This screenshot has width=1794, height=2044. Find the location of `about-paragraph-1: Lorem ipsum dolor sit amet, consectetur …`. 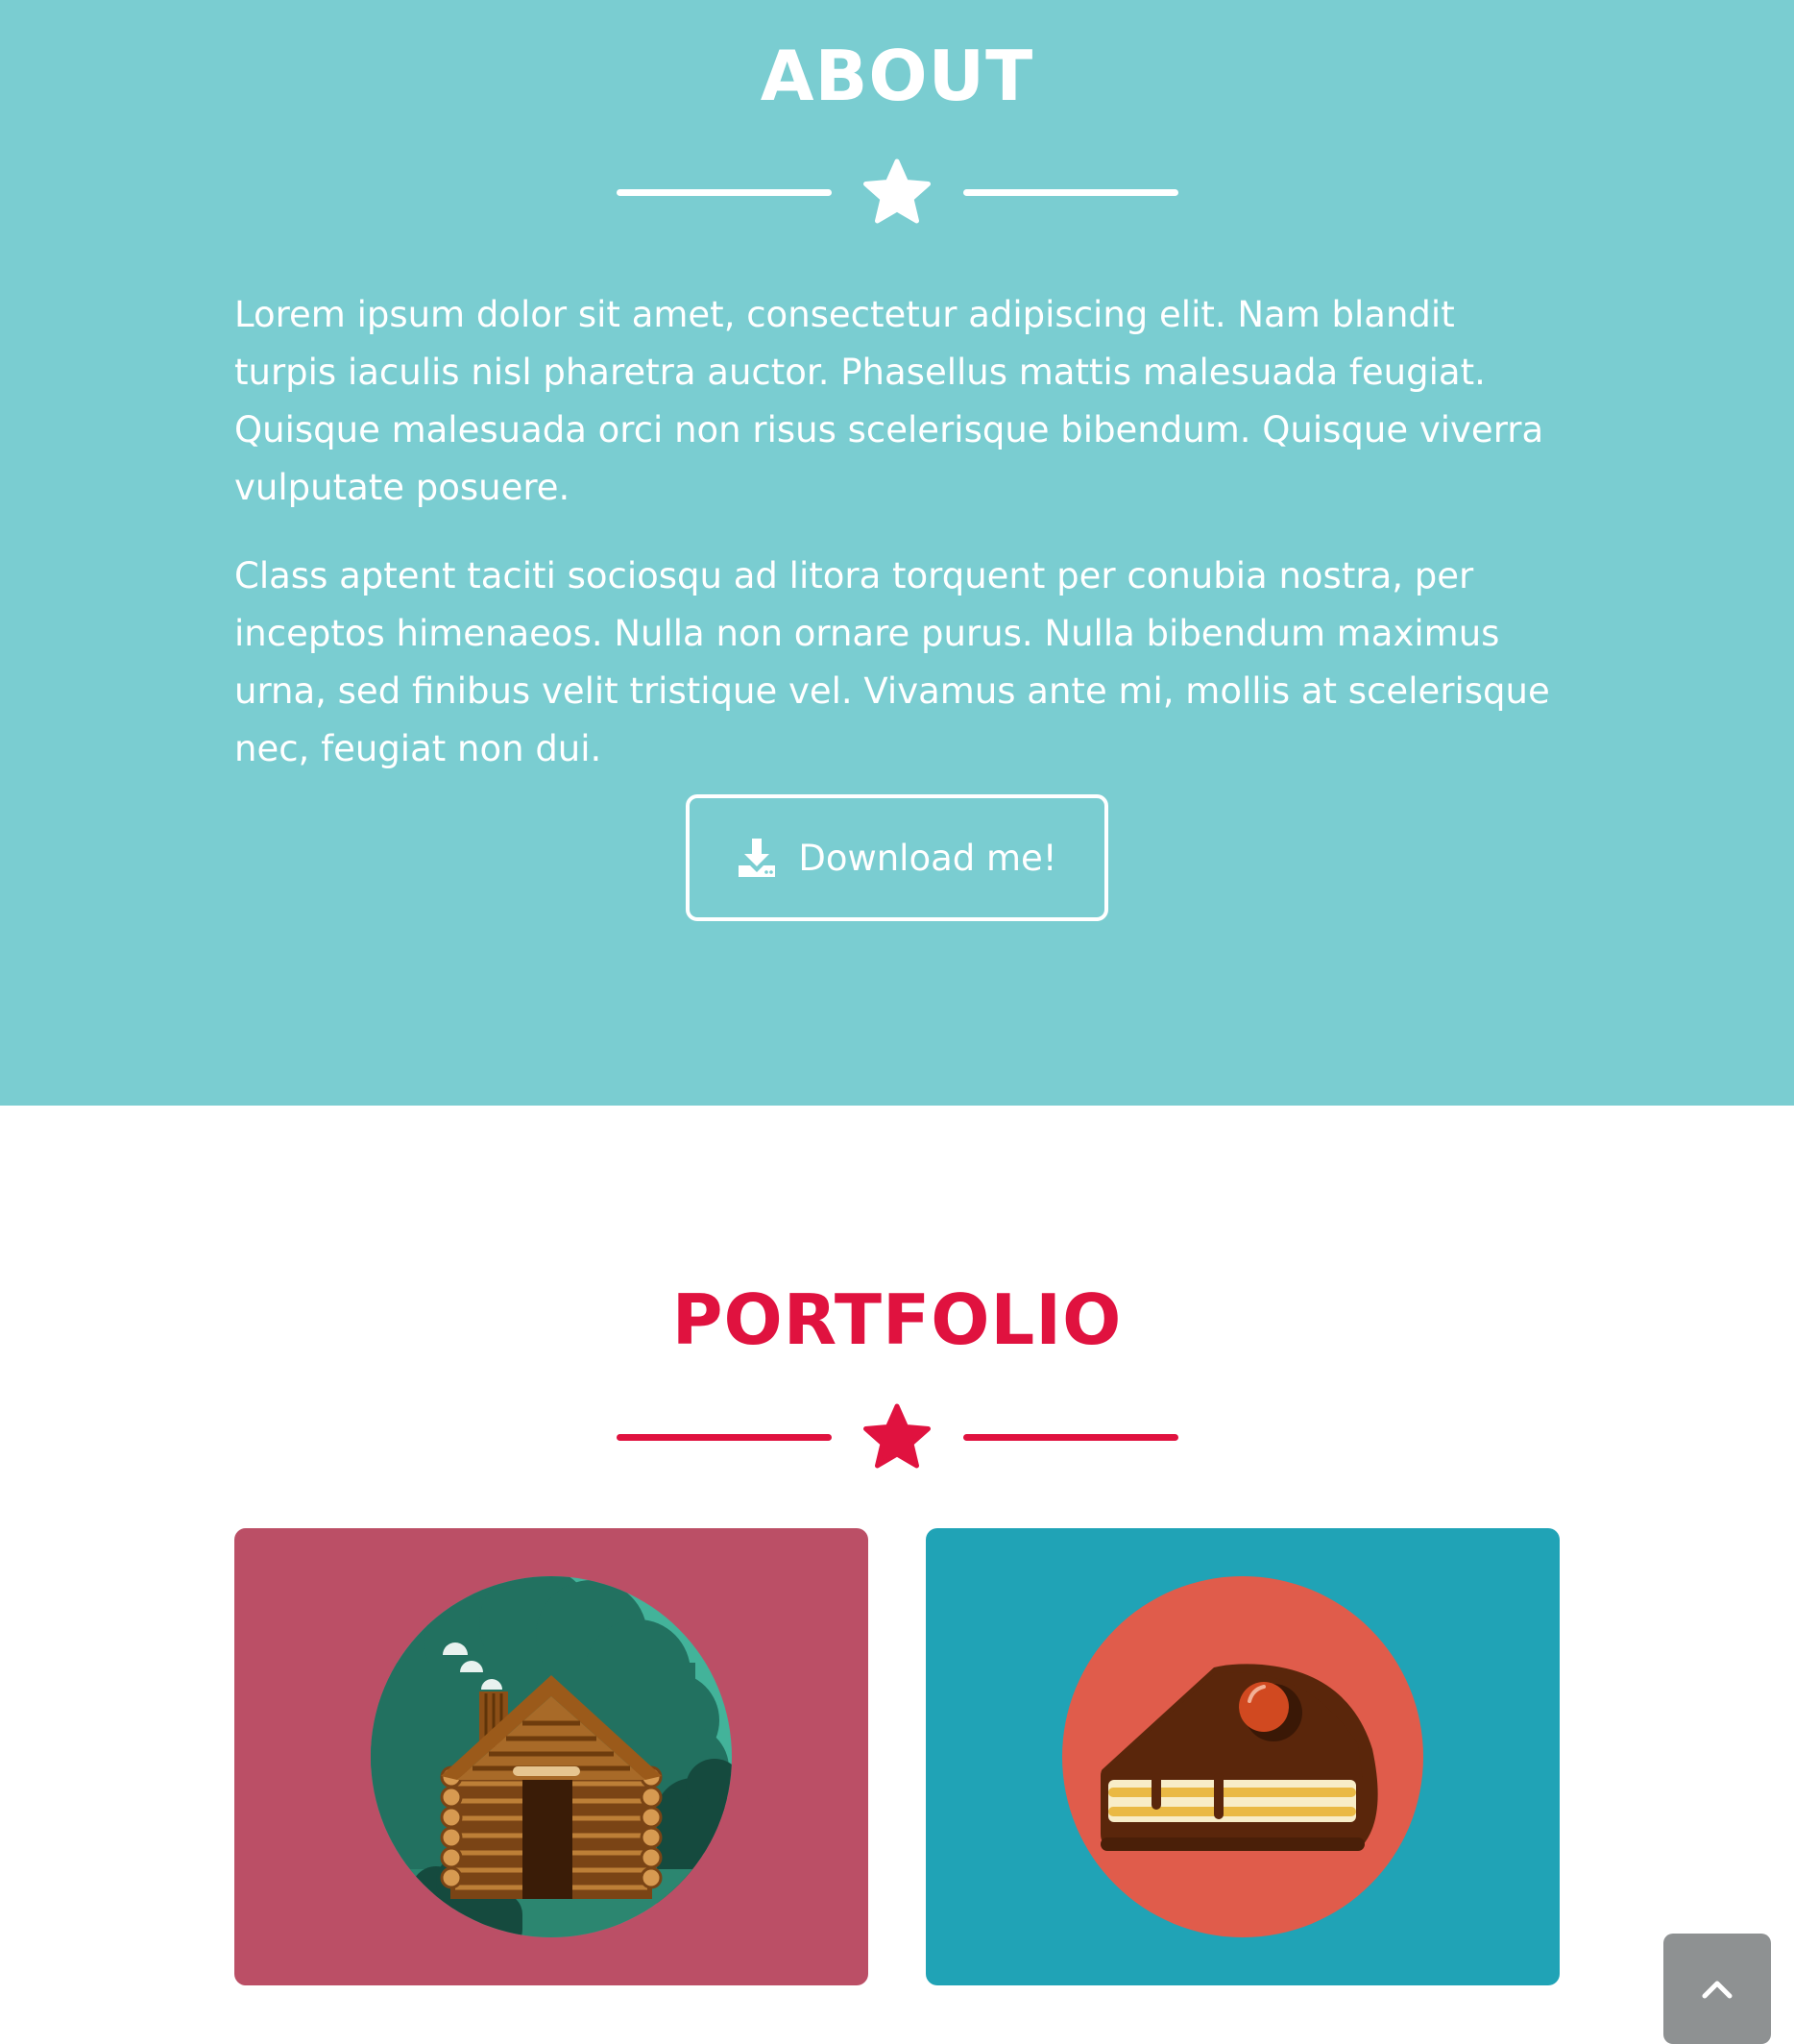

about-paragraph-1: Lorem ipsum dolor sit amet, consectetur … is located at coordinates (889, 401).